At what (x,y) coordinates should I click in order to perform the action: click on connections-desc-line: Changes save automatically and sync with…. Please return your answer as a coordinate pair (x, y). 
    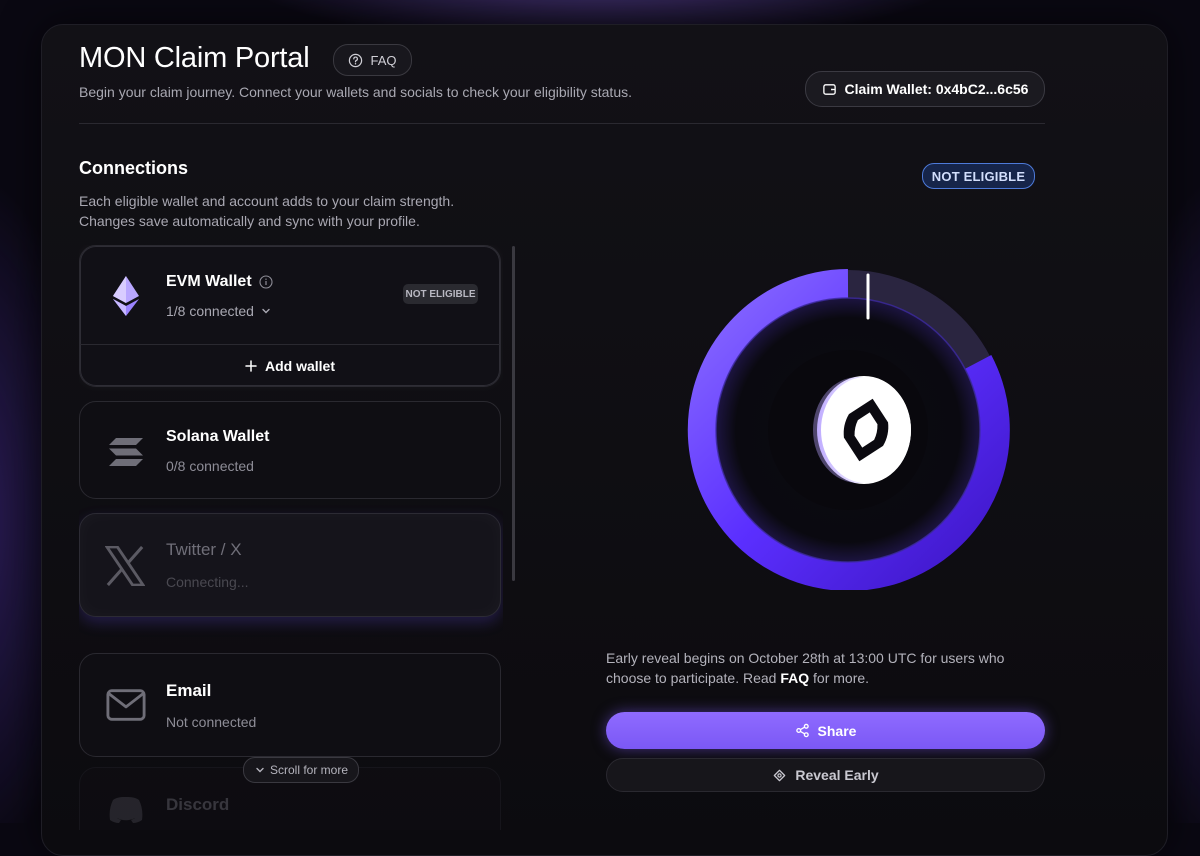
    Looking at the image, I should click on (249, 221).